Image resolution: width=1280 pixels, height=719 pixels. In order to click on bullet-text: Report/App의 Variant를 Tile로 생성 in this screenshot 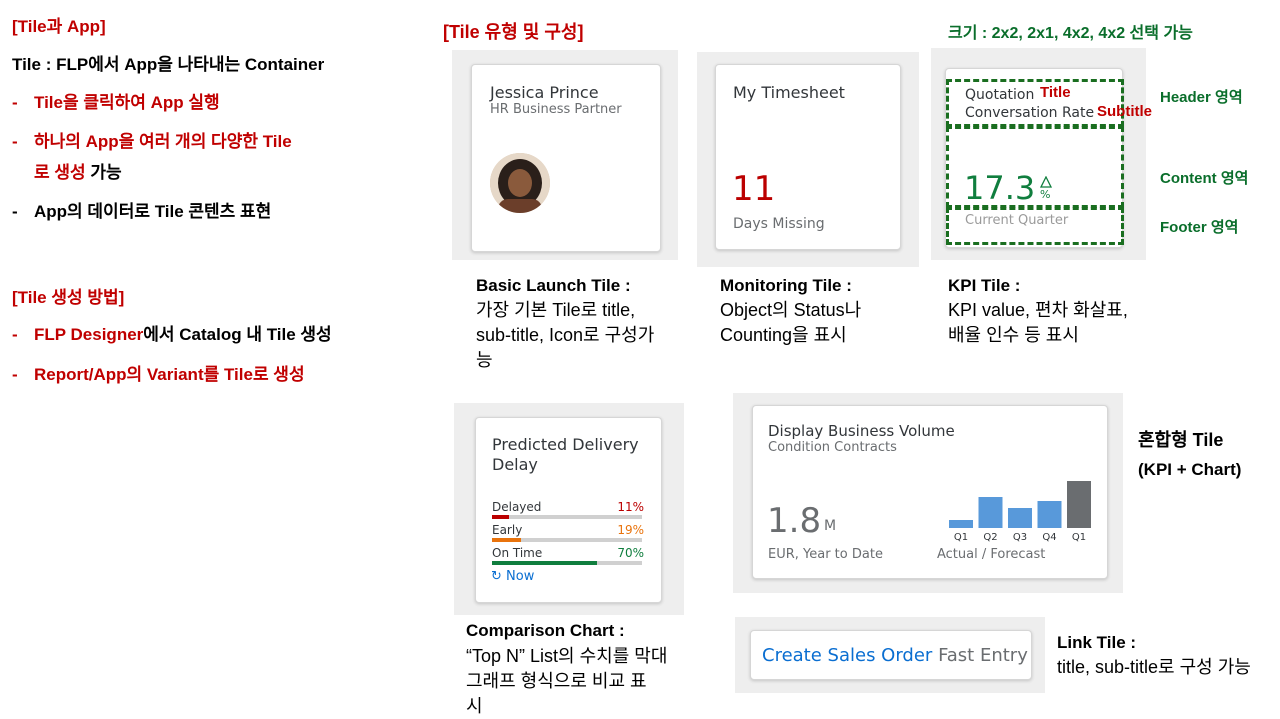, I will do `click(169, 374)`.